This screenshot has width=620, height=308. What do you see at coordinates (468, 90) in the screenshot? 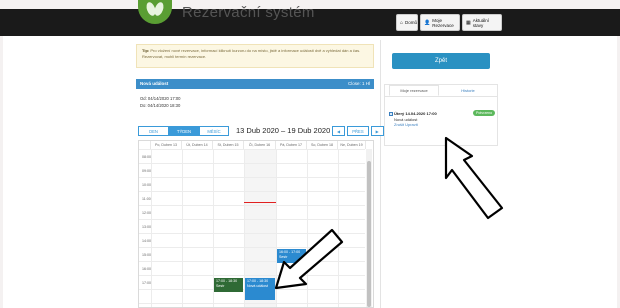
I see `tab-history: Historie` at bounding box center [468, 90].